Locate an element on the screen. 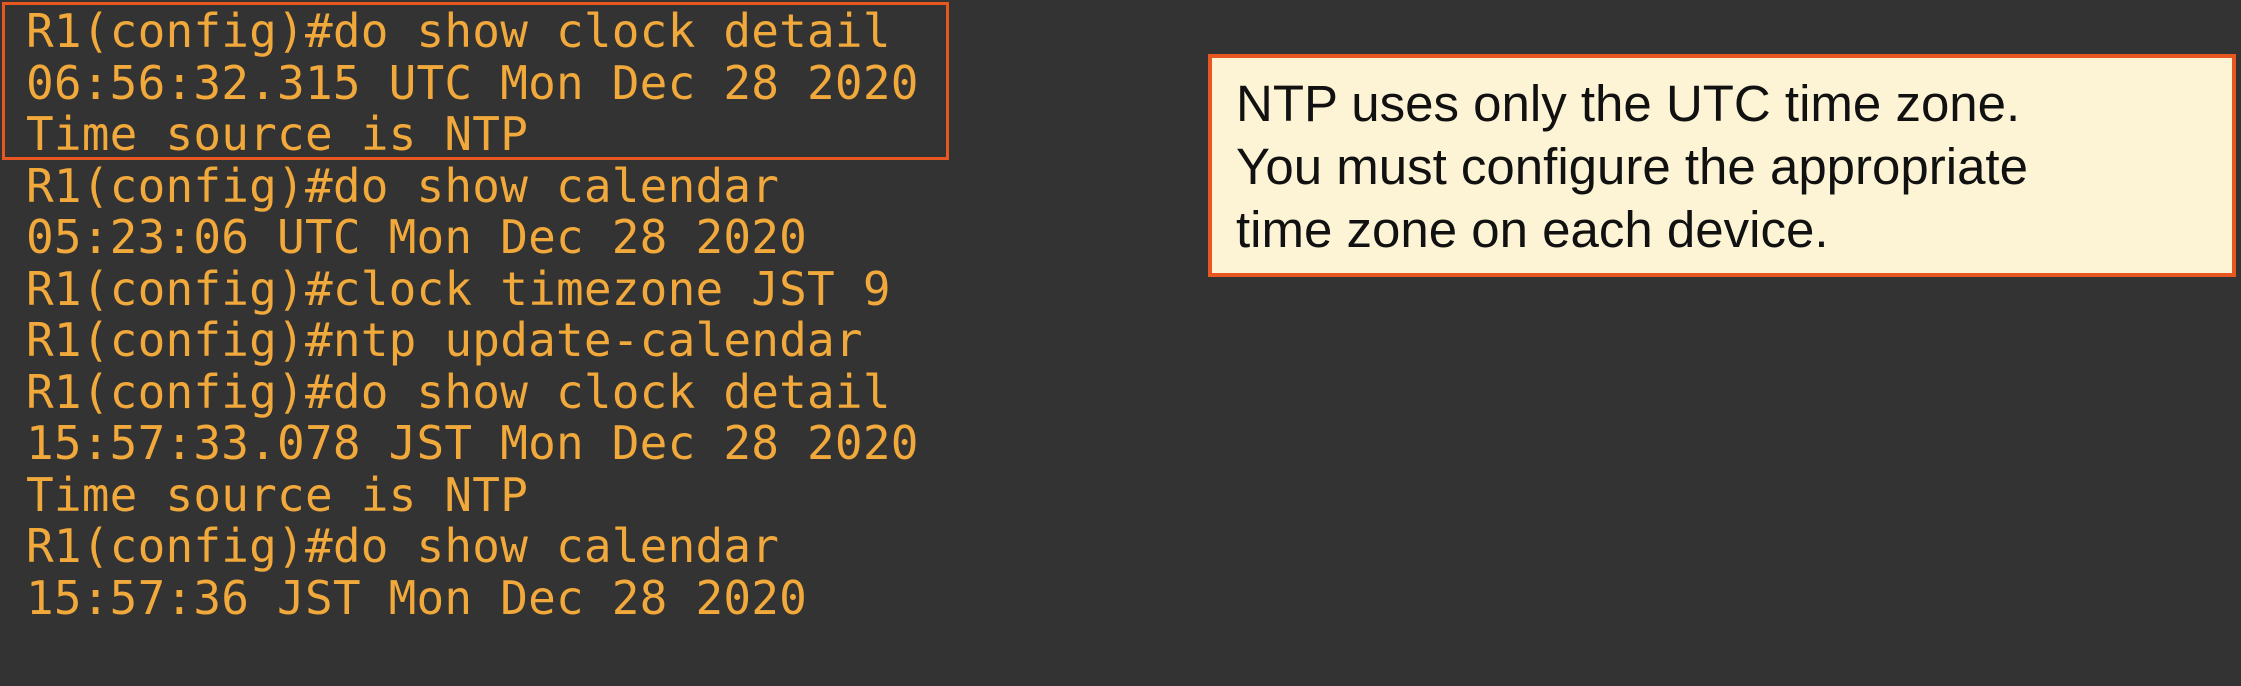  callout-text-line: NTP uses only the UTC time zone. is located at coordinates (1628, 103).